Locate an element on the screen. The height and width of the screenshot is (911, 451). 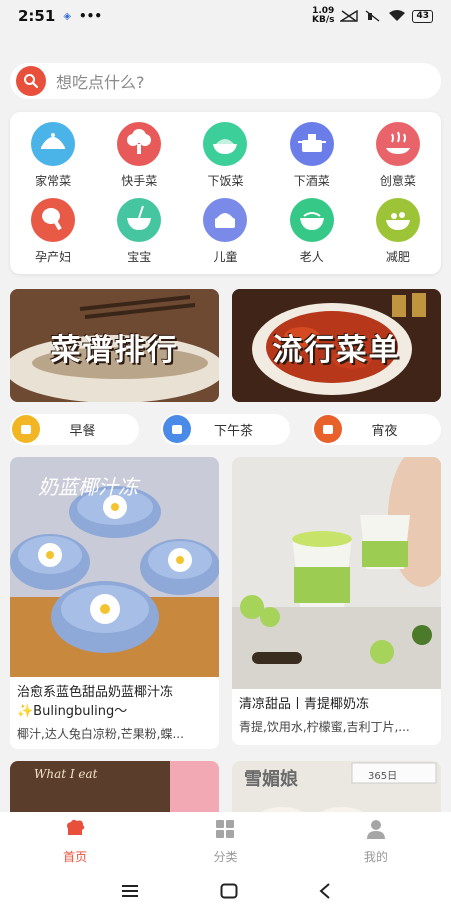
category-label: 下饭菜 is located at coordinates (225, 181).